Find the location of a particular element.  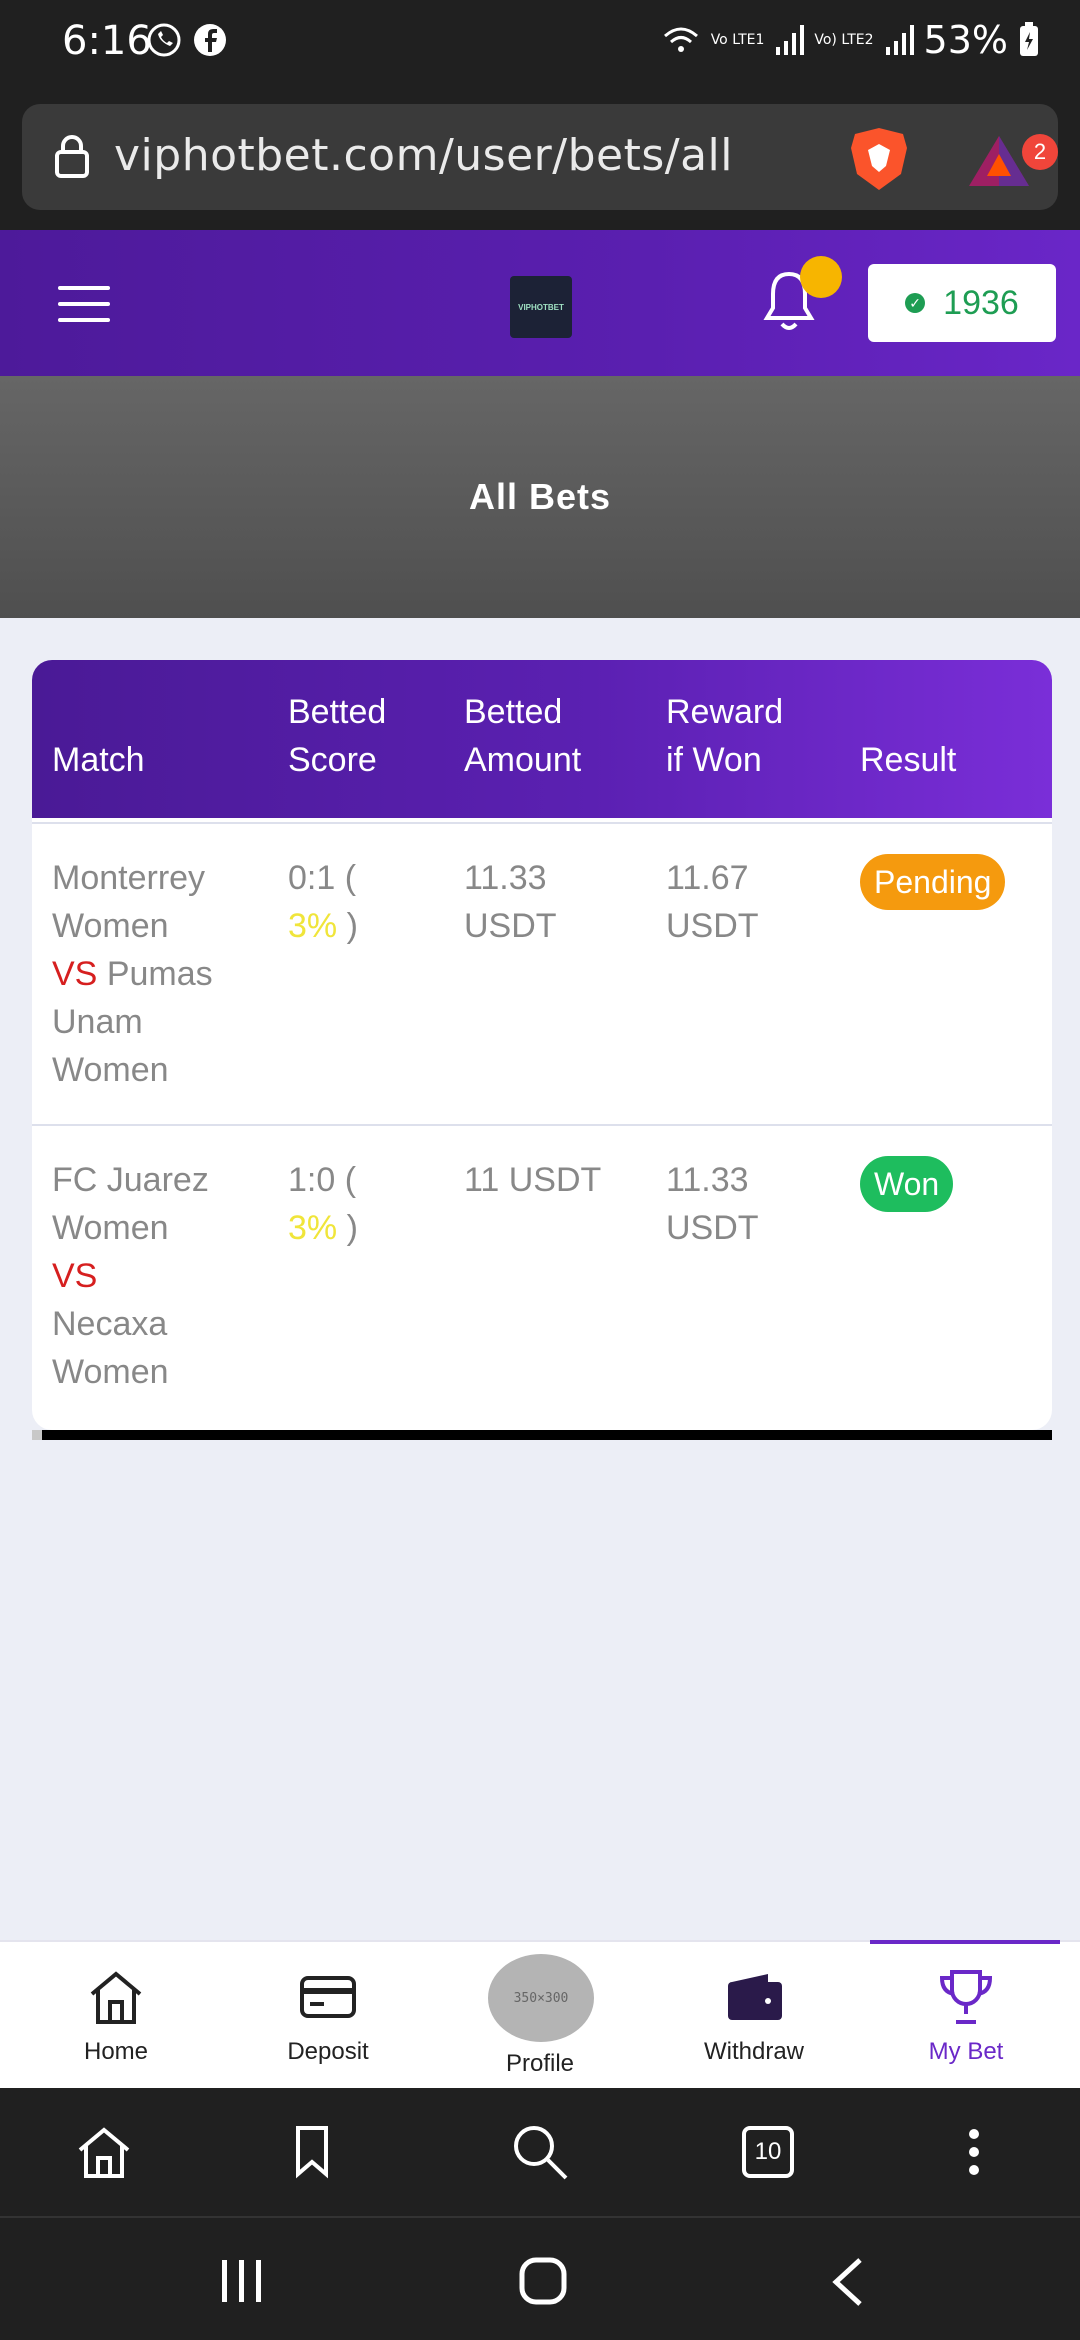

home-button-icon is located at coordinates (543, 2281).